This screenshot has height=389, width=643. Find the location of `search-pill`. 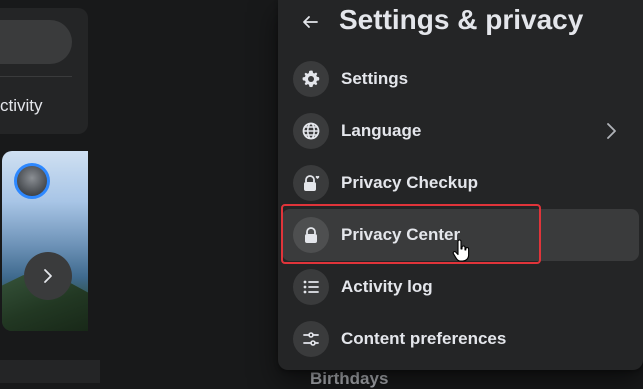

search-pill is located at coordinates (36, 42).